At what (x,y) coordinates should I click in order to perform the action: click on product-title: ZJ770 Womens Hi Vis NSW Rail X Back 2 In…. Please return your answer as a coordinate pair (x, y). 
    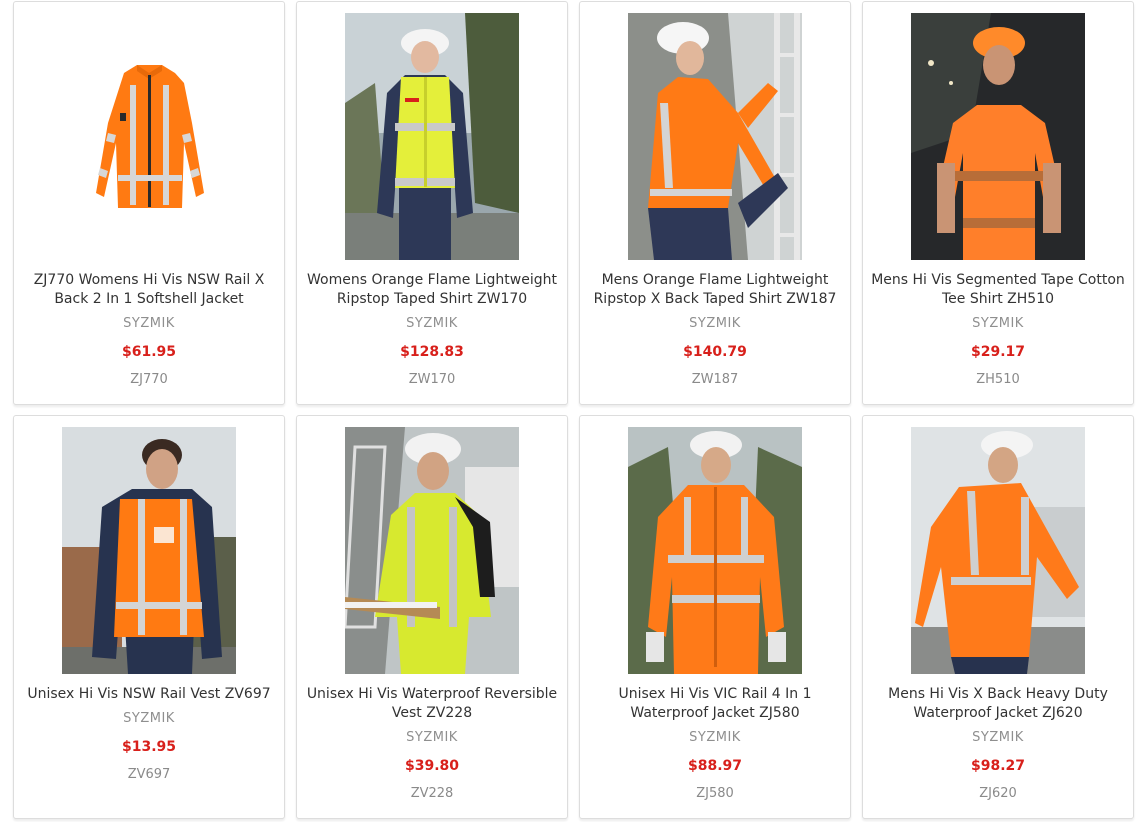
    Looking at the image, I should click on (149, 290).